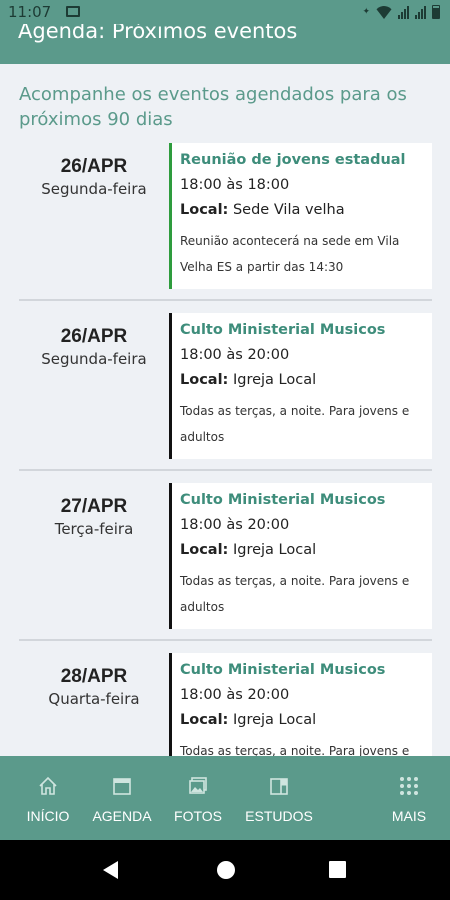 The width and height of the screenshot is (450, 900). What do you see at coordinates (122, 798) in the screenshot?
I see `nav-item-agenda: AGENDA` at bounding box center [122, 798].